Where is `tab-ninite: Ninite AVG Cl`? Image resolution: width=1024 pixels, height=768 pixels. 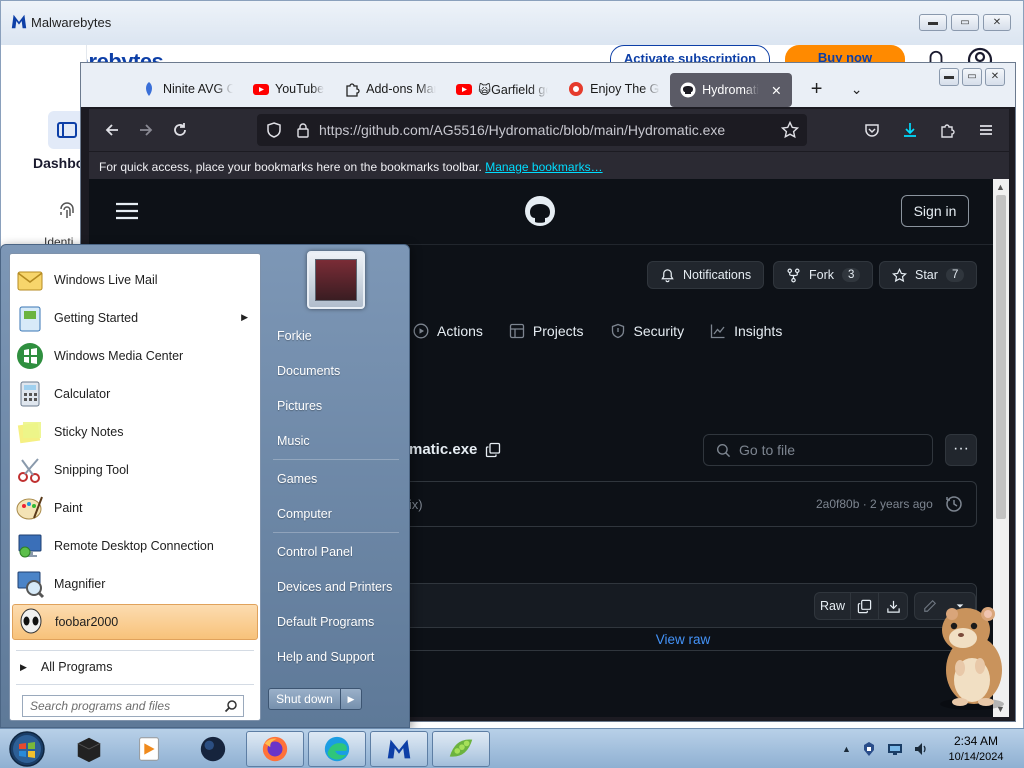 tab-ninite: Ninite AVG Cl is located at coordinates (187, 89).